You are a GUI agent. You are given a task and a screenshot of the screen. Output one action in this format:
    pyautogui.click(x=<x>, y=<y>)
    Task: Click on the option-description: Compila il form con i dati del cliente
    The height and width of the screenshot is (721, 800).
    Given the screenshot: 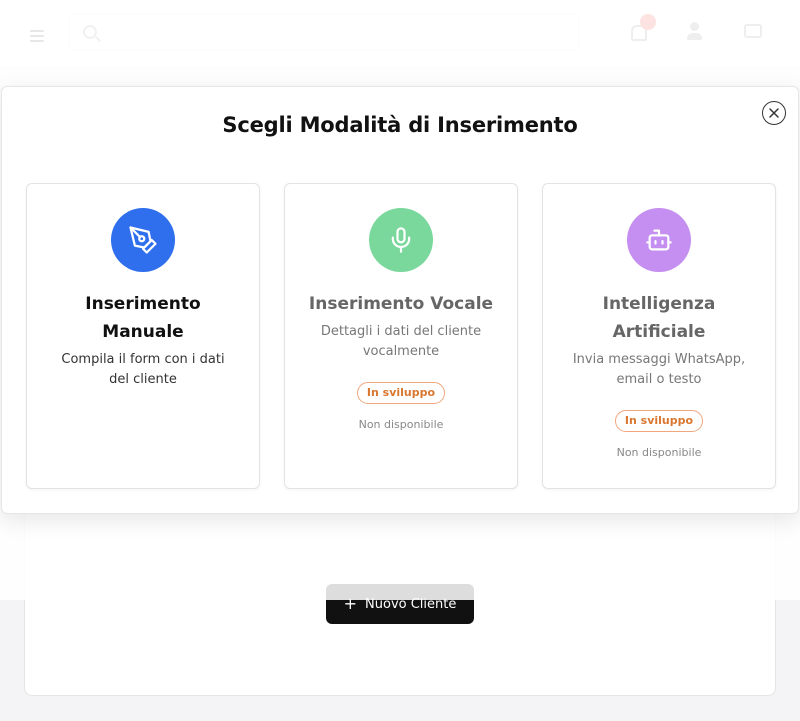 What is the action you would take?
    pyautogui.click(x=143, y=369)
    